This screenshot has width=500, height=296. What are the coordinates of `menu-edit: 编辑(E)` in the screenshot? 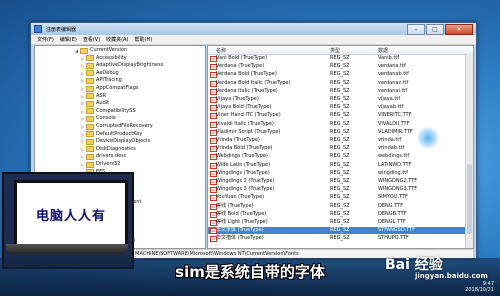 It's located at (68, 39).